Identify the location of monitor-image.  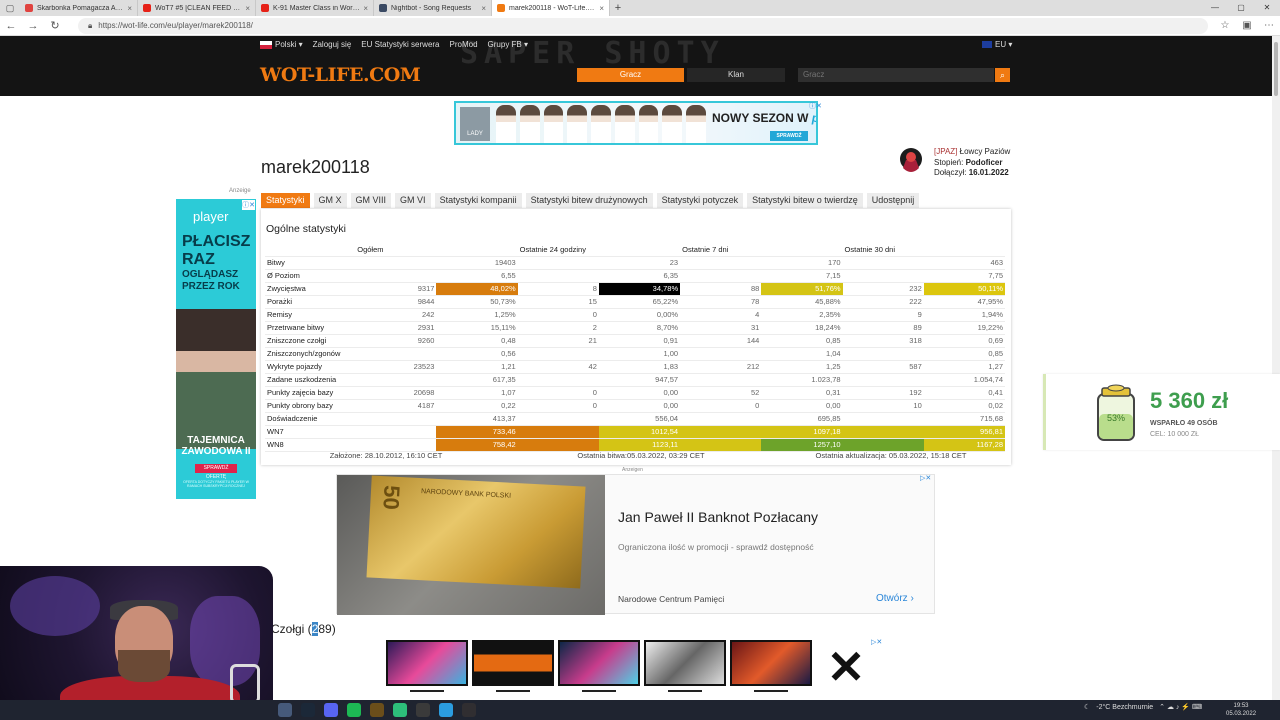
(685, 667).